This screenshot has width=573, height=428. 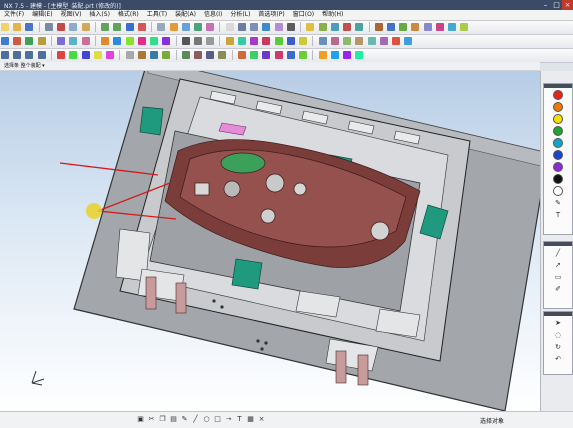 I want to click on lasso-icon: ◌, so click(x=558, y=335).